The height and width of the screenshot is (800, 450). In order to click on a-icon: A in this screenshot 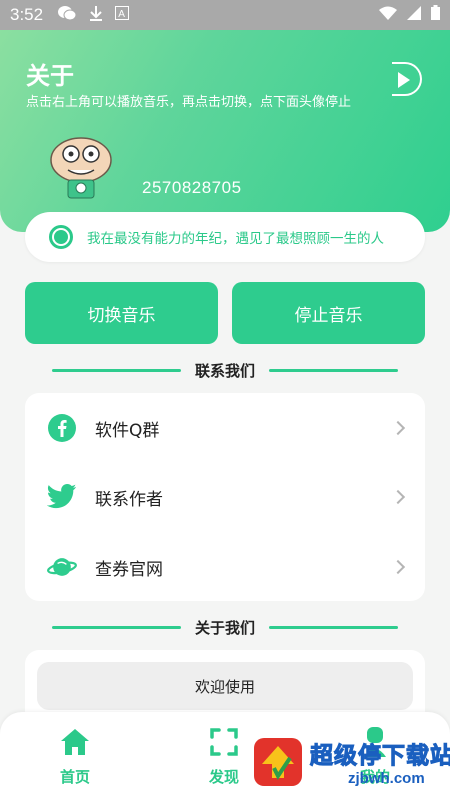, I will do `click(122, 15)`.